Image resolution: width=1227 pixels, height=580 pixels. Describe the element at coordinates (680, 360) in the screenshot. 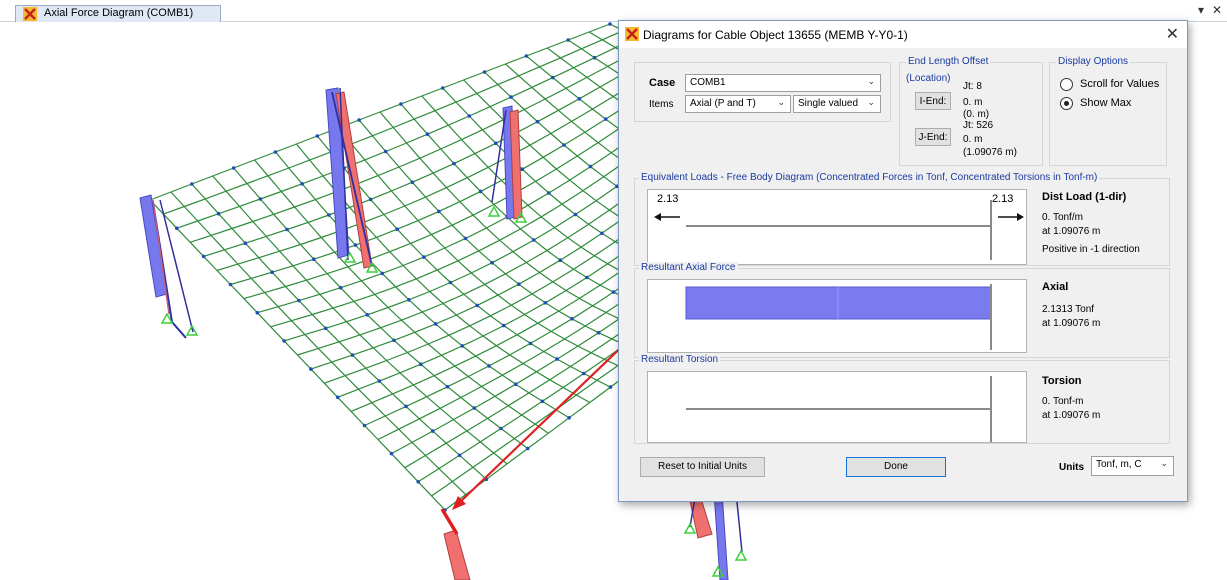

I see `torsion-group-title: Resultant Torsion` at that location.